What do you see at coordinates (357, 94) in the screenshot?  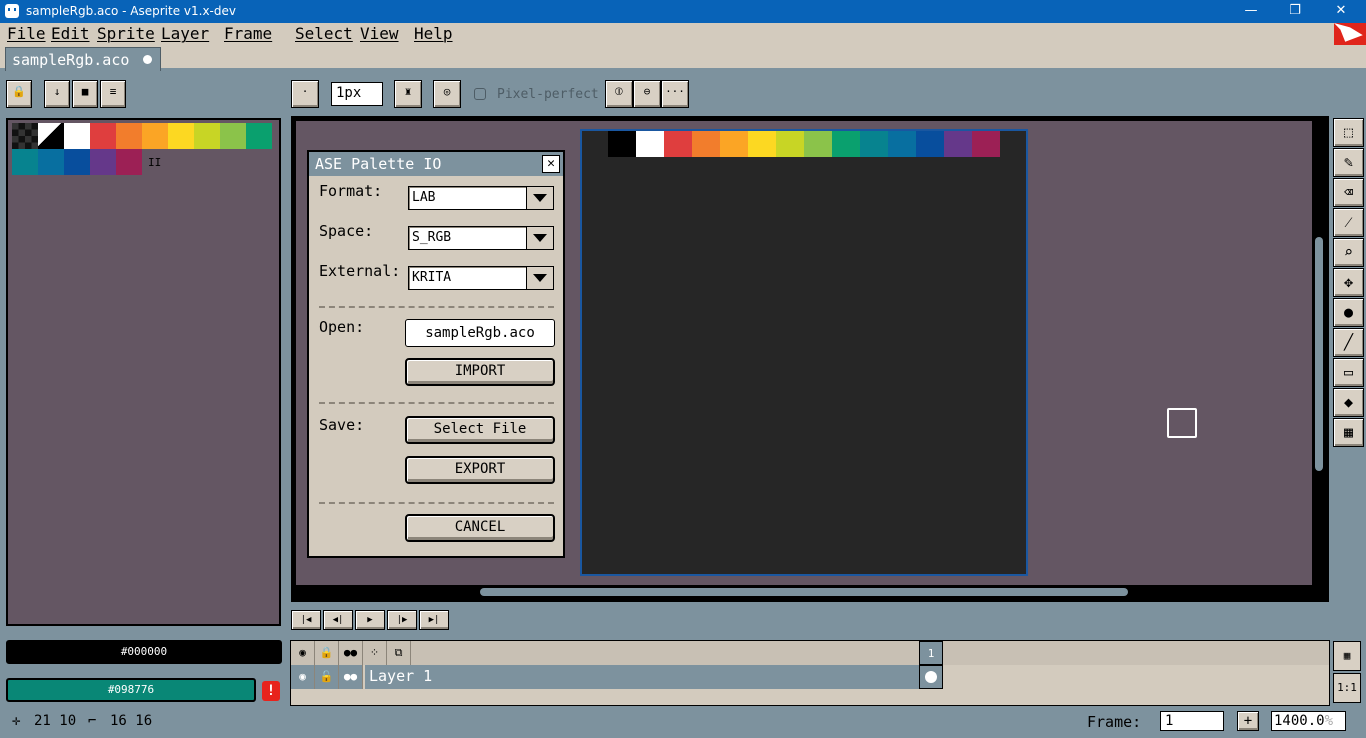 I see `brush-size-input: 1px` at bounding box center [357, 94].